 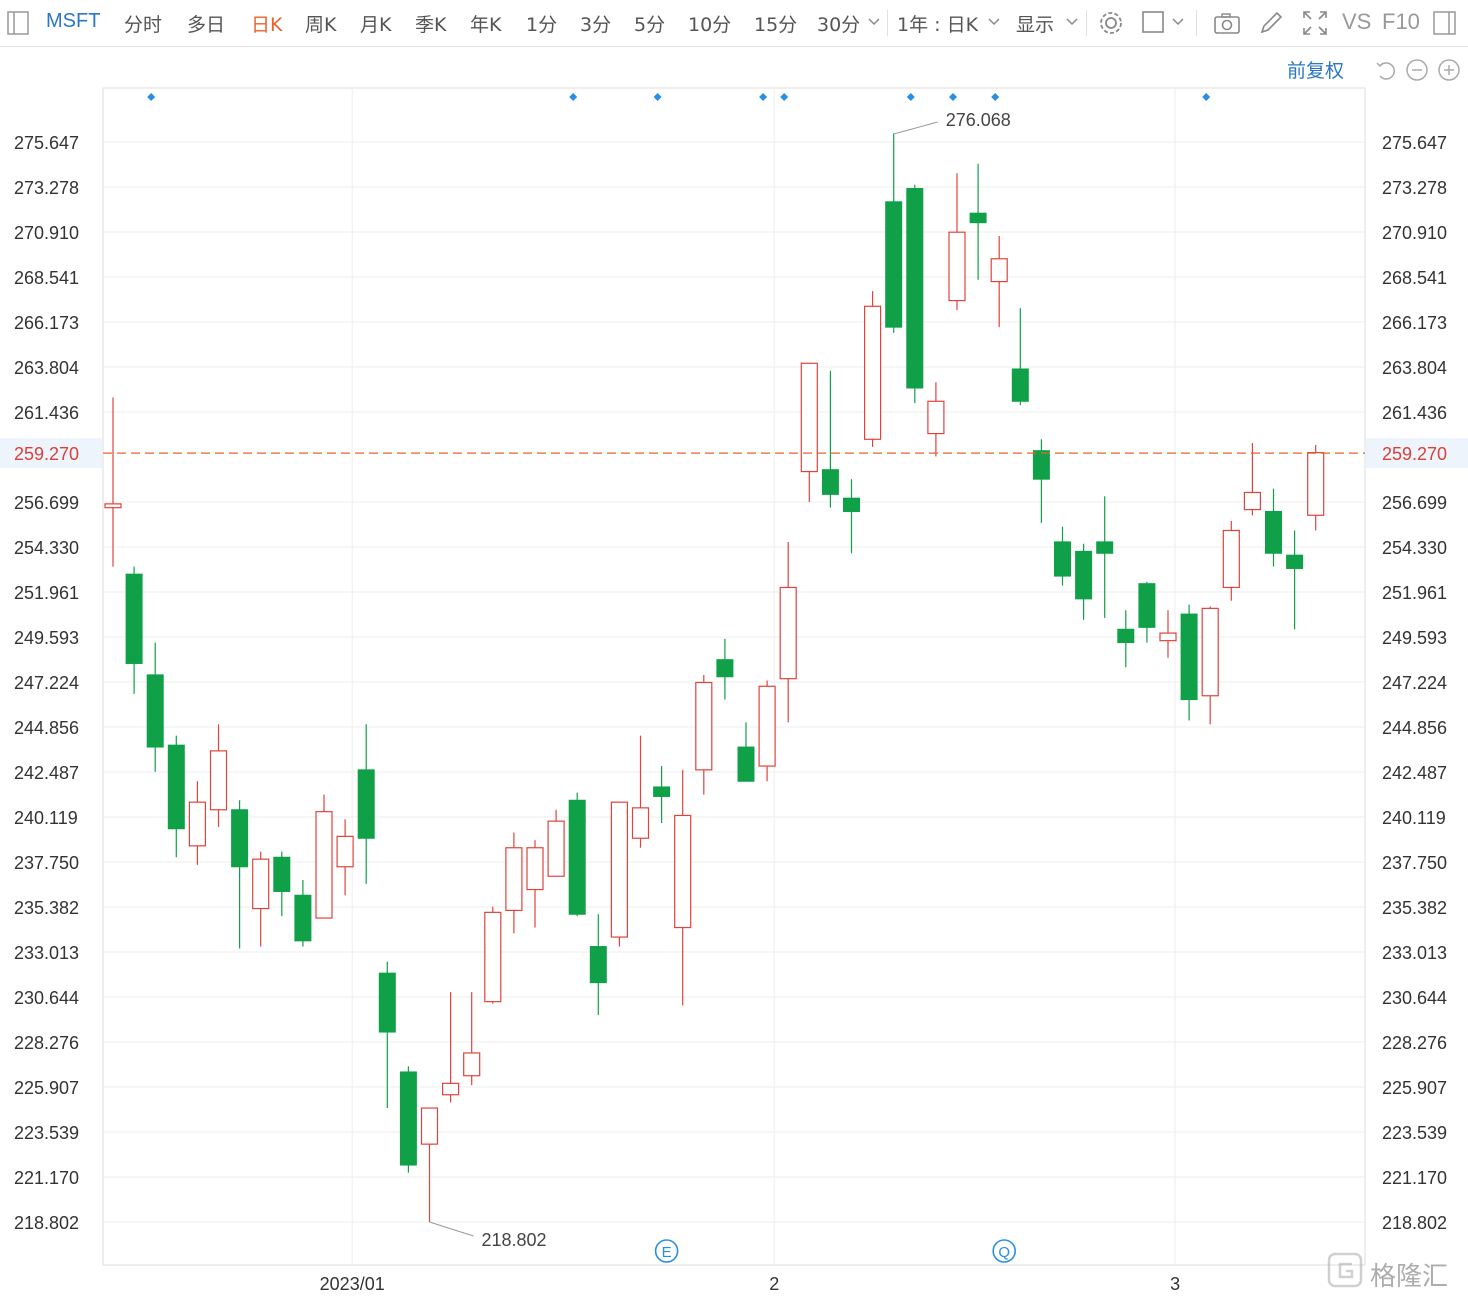 What do you see at coordinates (915, 128) in the screenshot?
I see `max-callout-line` at bounding box center [915, 128].